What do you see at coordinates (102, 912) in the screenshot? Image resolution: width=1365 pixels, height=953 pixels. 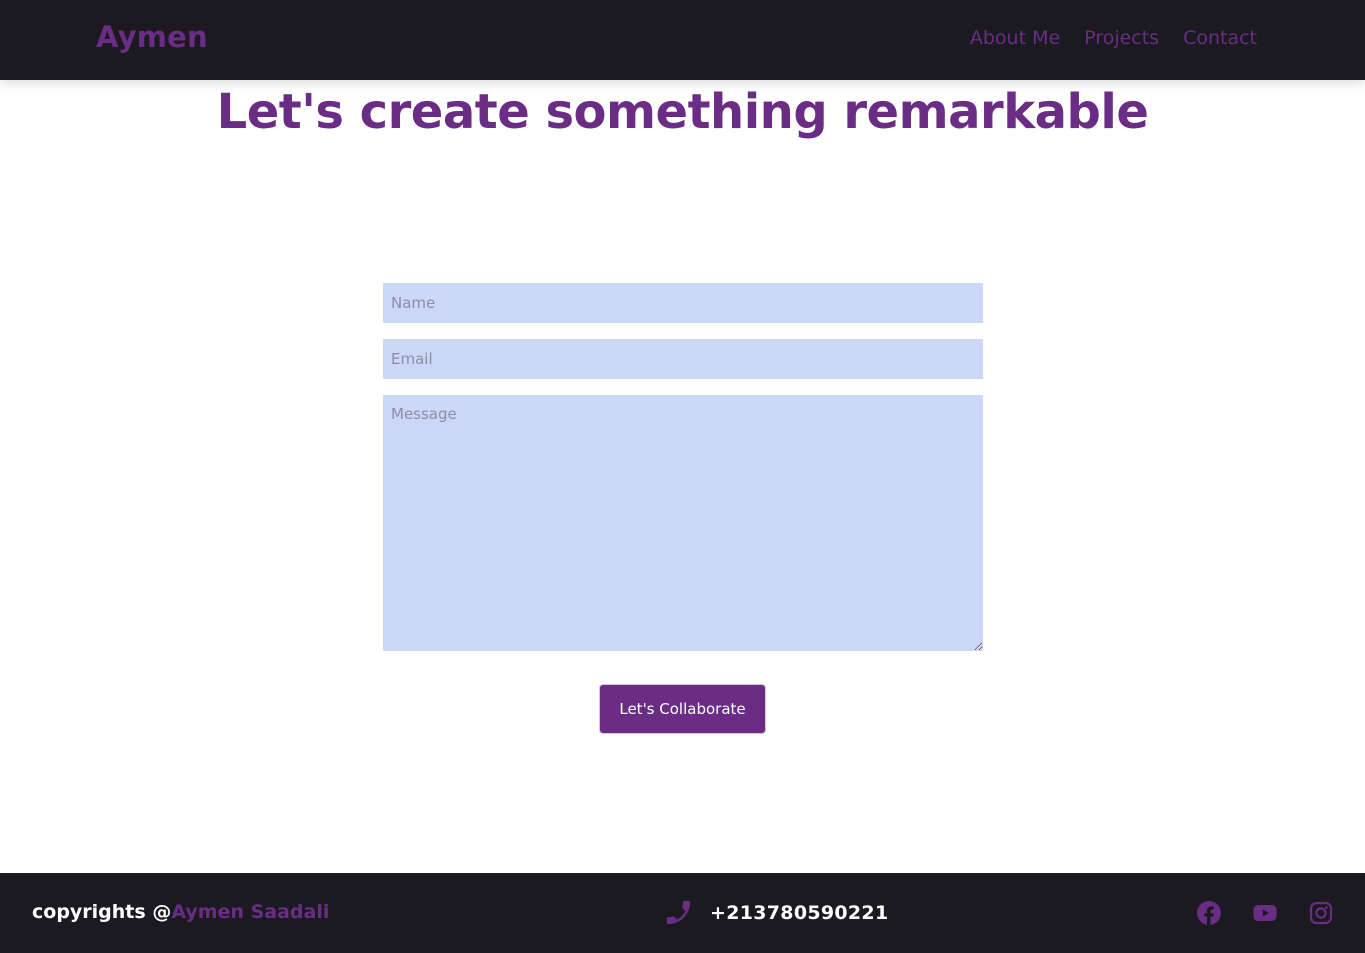 I see `copyright-prefix: copyrights @` at bounding box center [102, 912].